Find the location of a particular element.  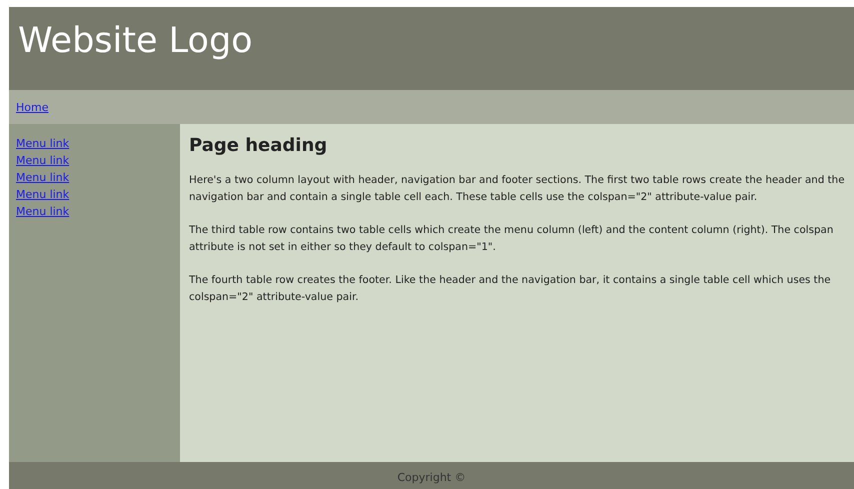

home-link: Home is located at coordinates (32, 107).